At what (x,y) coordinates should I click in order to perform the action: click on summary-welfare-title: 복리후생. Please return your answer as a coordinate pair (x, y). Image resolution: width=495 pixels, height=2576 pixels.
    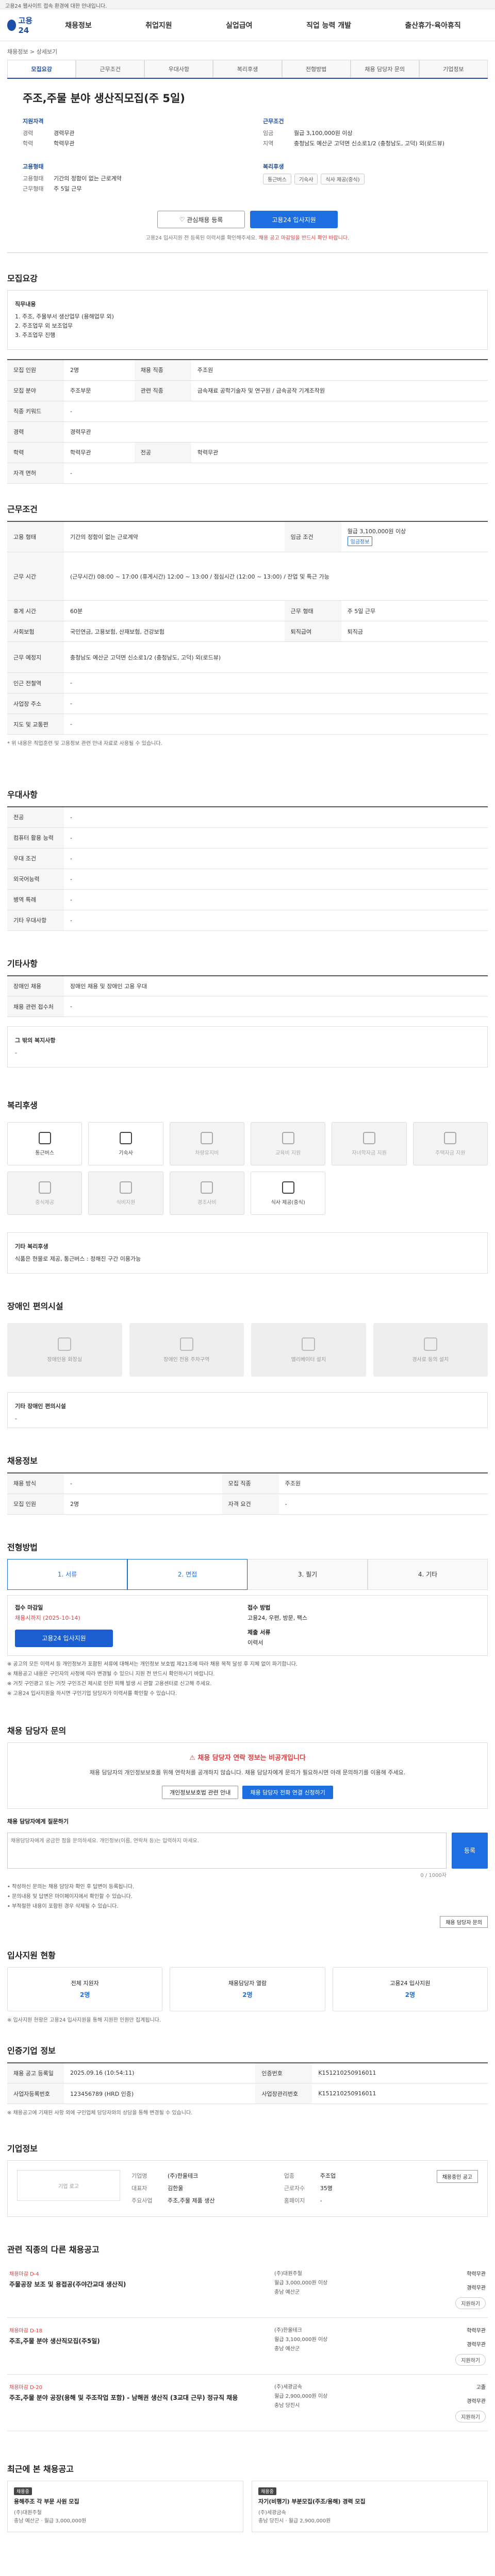
    Looking at the image, I should click on (274, 167).